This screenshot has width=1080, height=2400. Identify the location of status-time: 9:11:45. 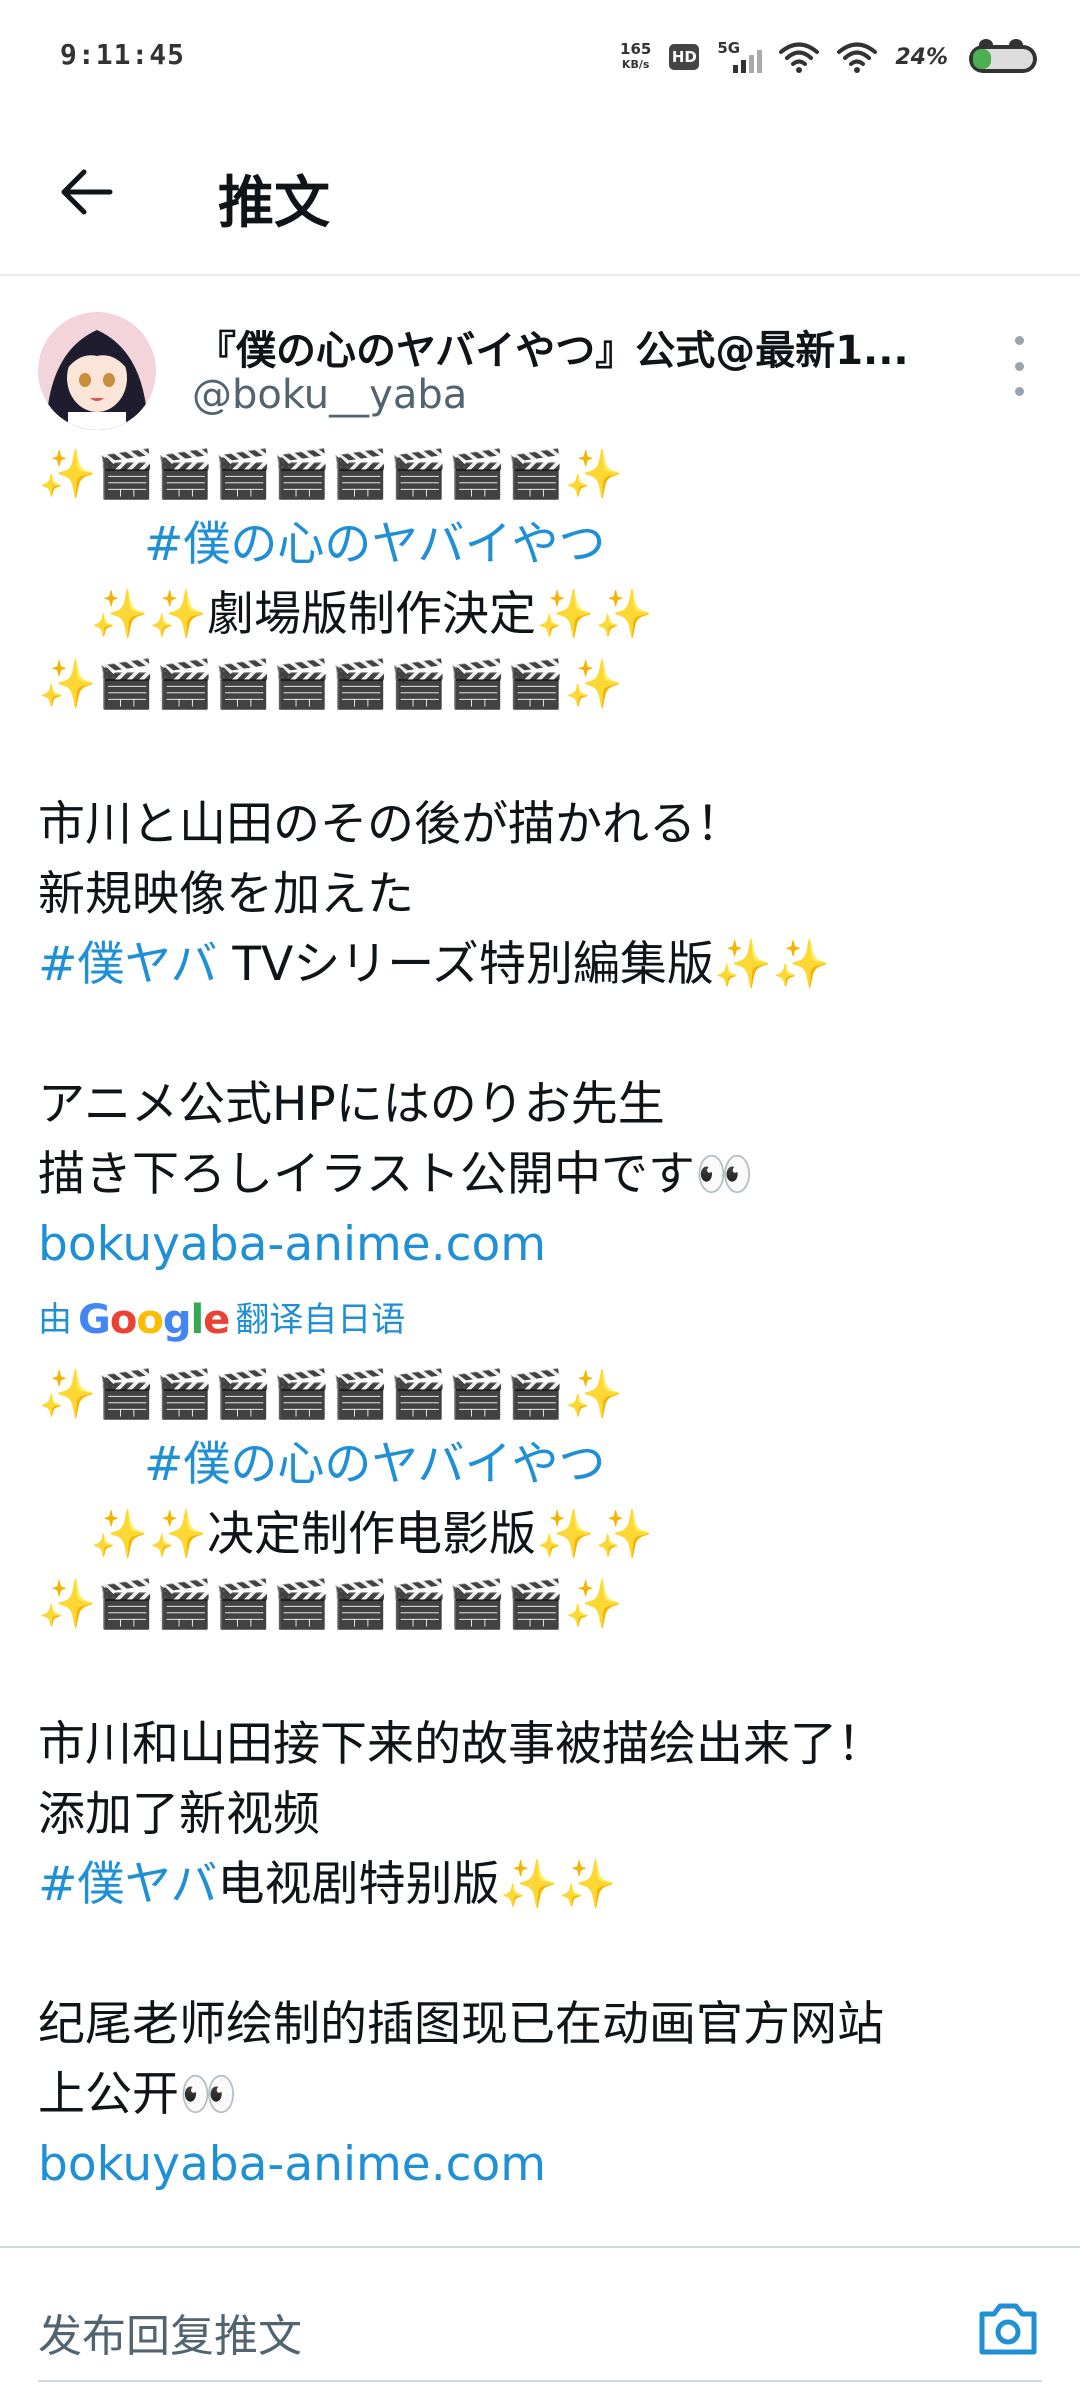
(123, 54).